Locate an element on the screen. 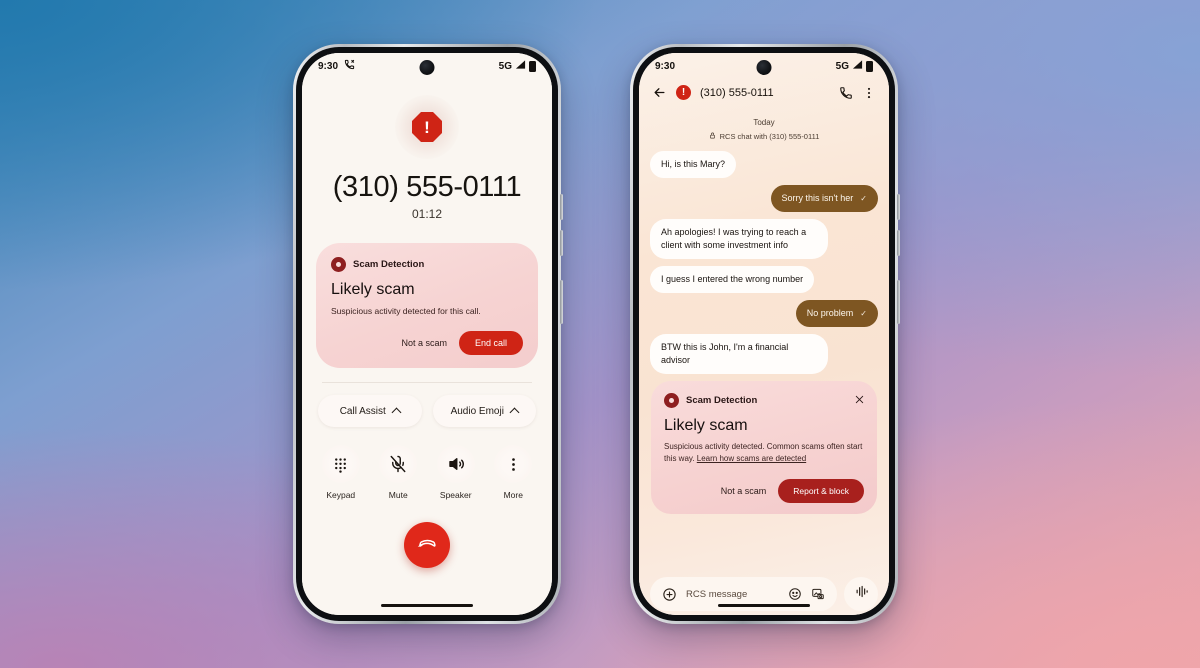  lock-icon is located at coordinates (712, 136).